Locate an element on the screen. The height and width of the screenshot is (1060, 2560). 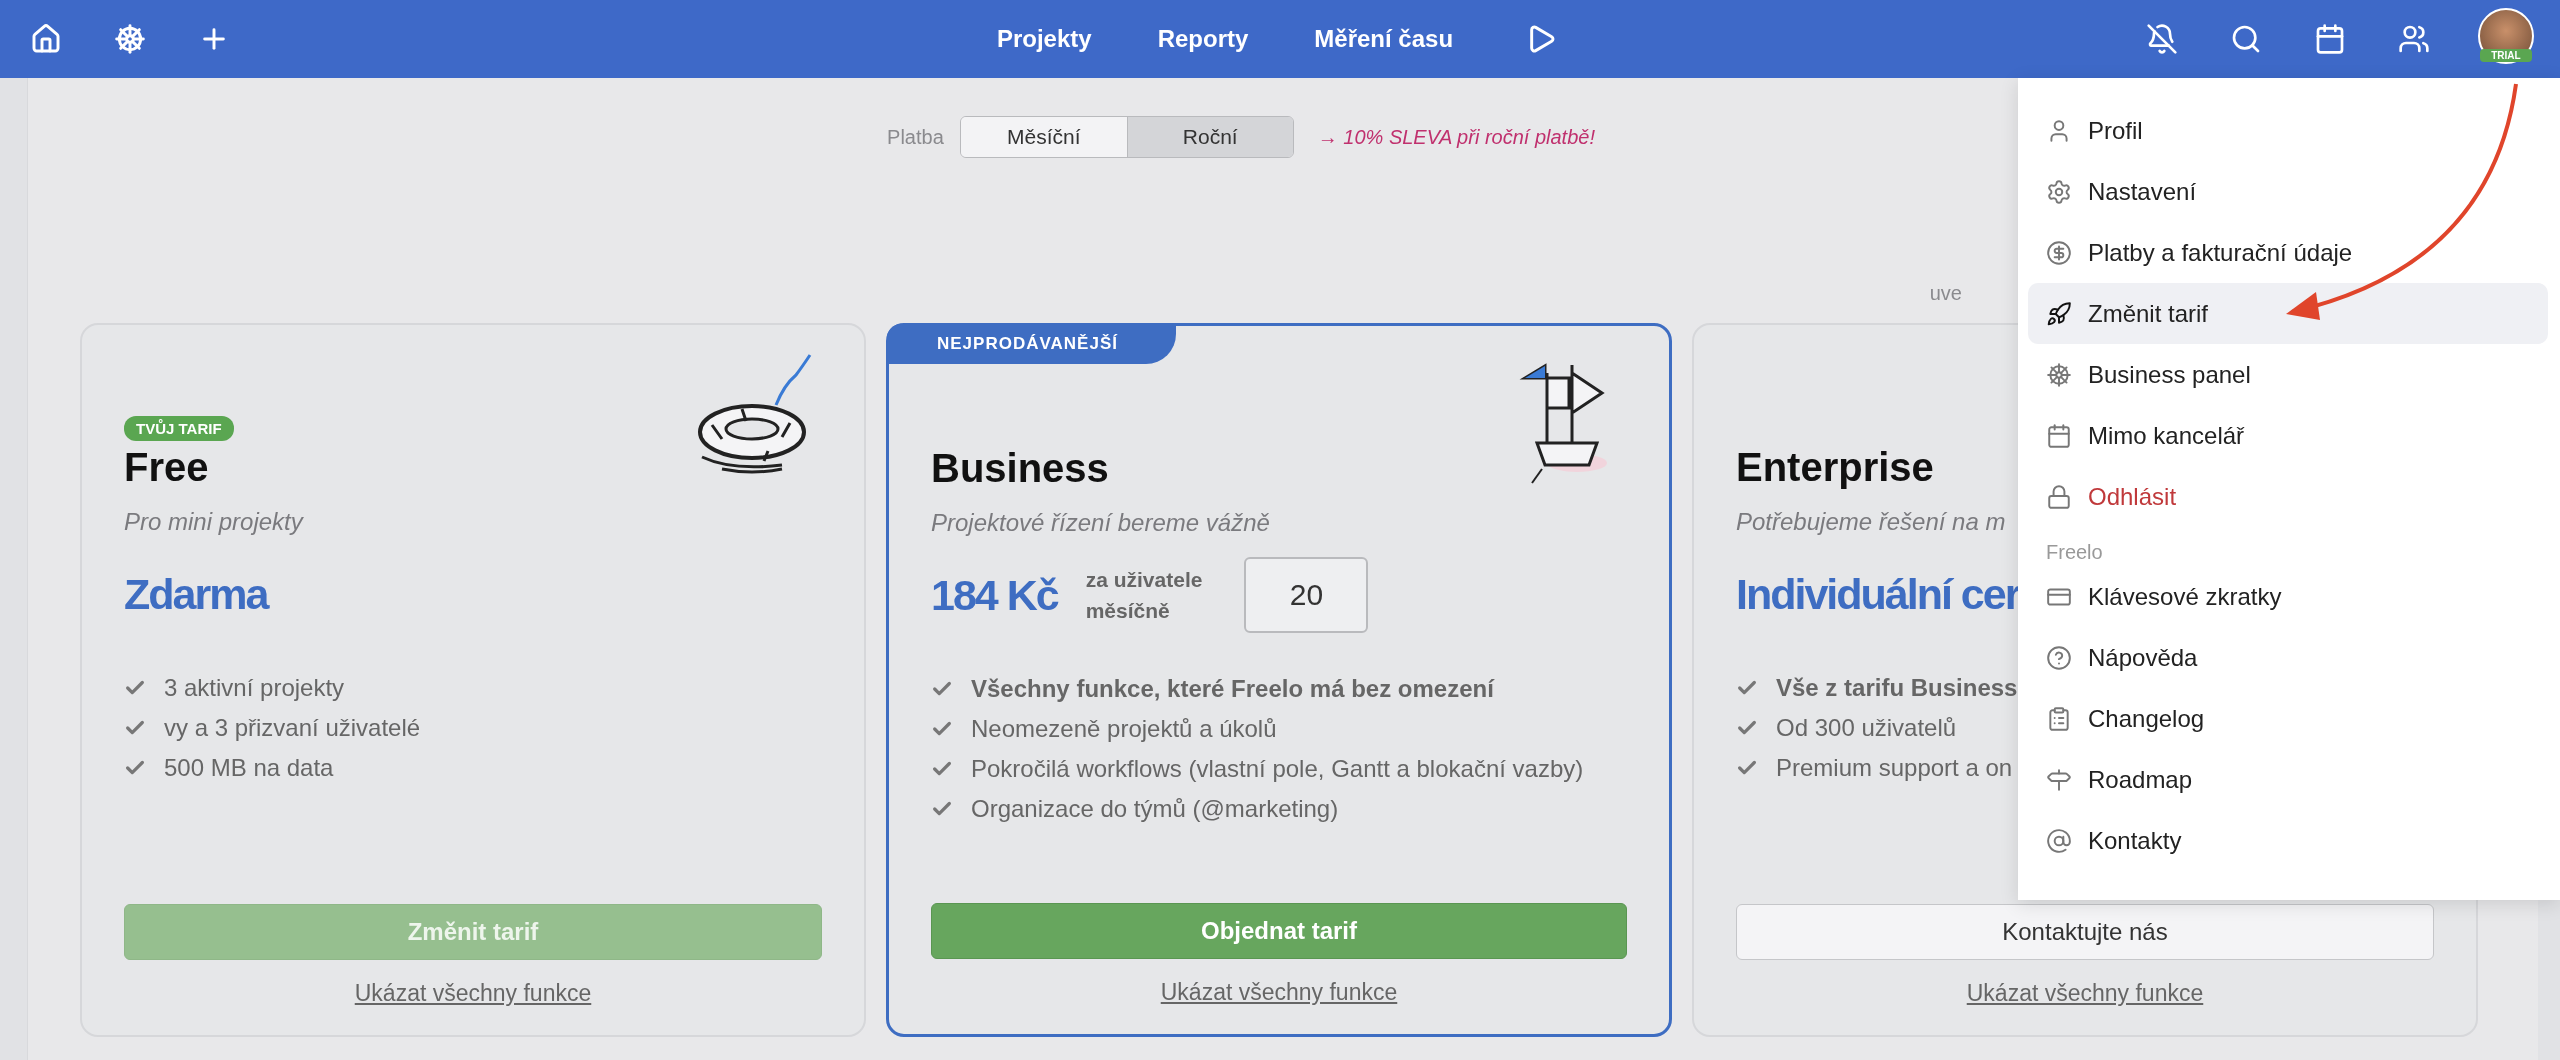
menu-item: Mimo kancelář is located at coordinates (2288, 435).